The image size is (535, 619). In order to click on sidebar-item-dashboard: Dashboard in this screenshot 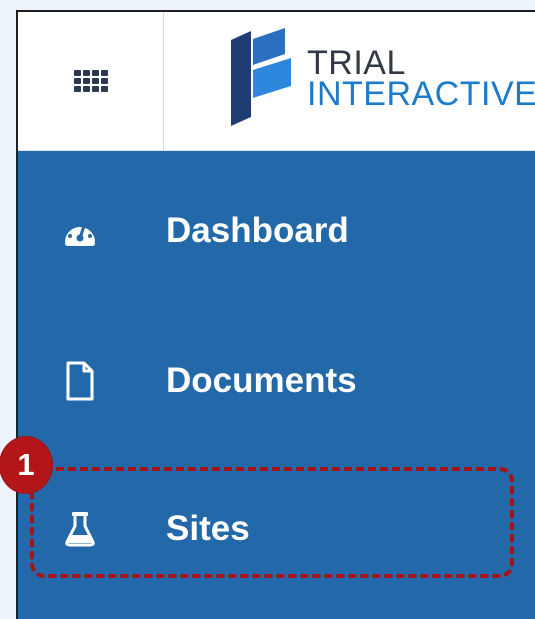, I will do `click(276, 231)`.